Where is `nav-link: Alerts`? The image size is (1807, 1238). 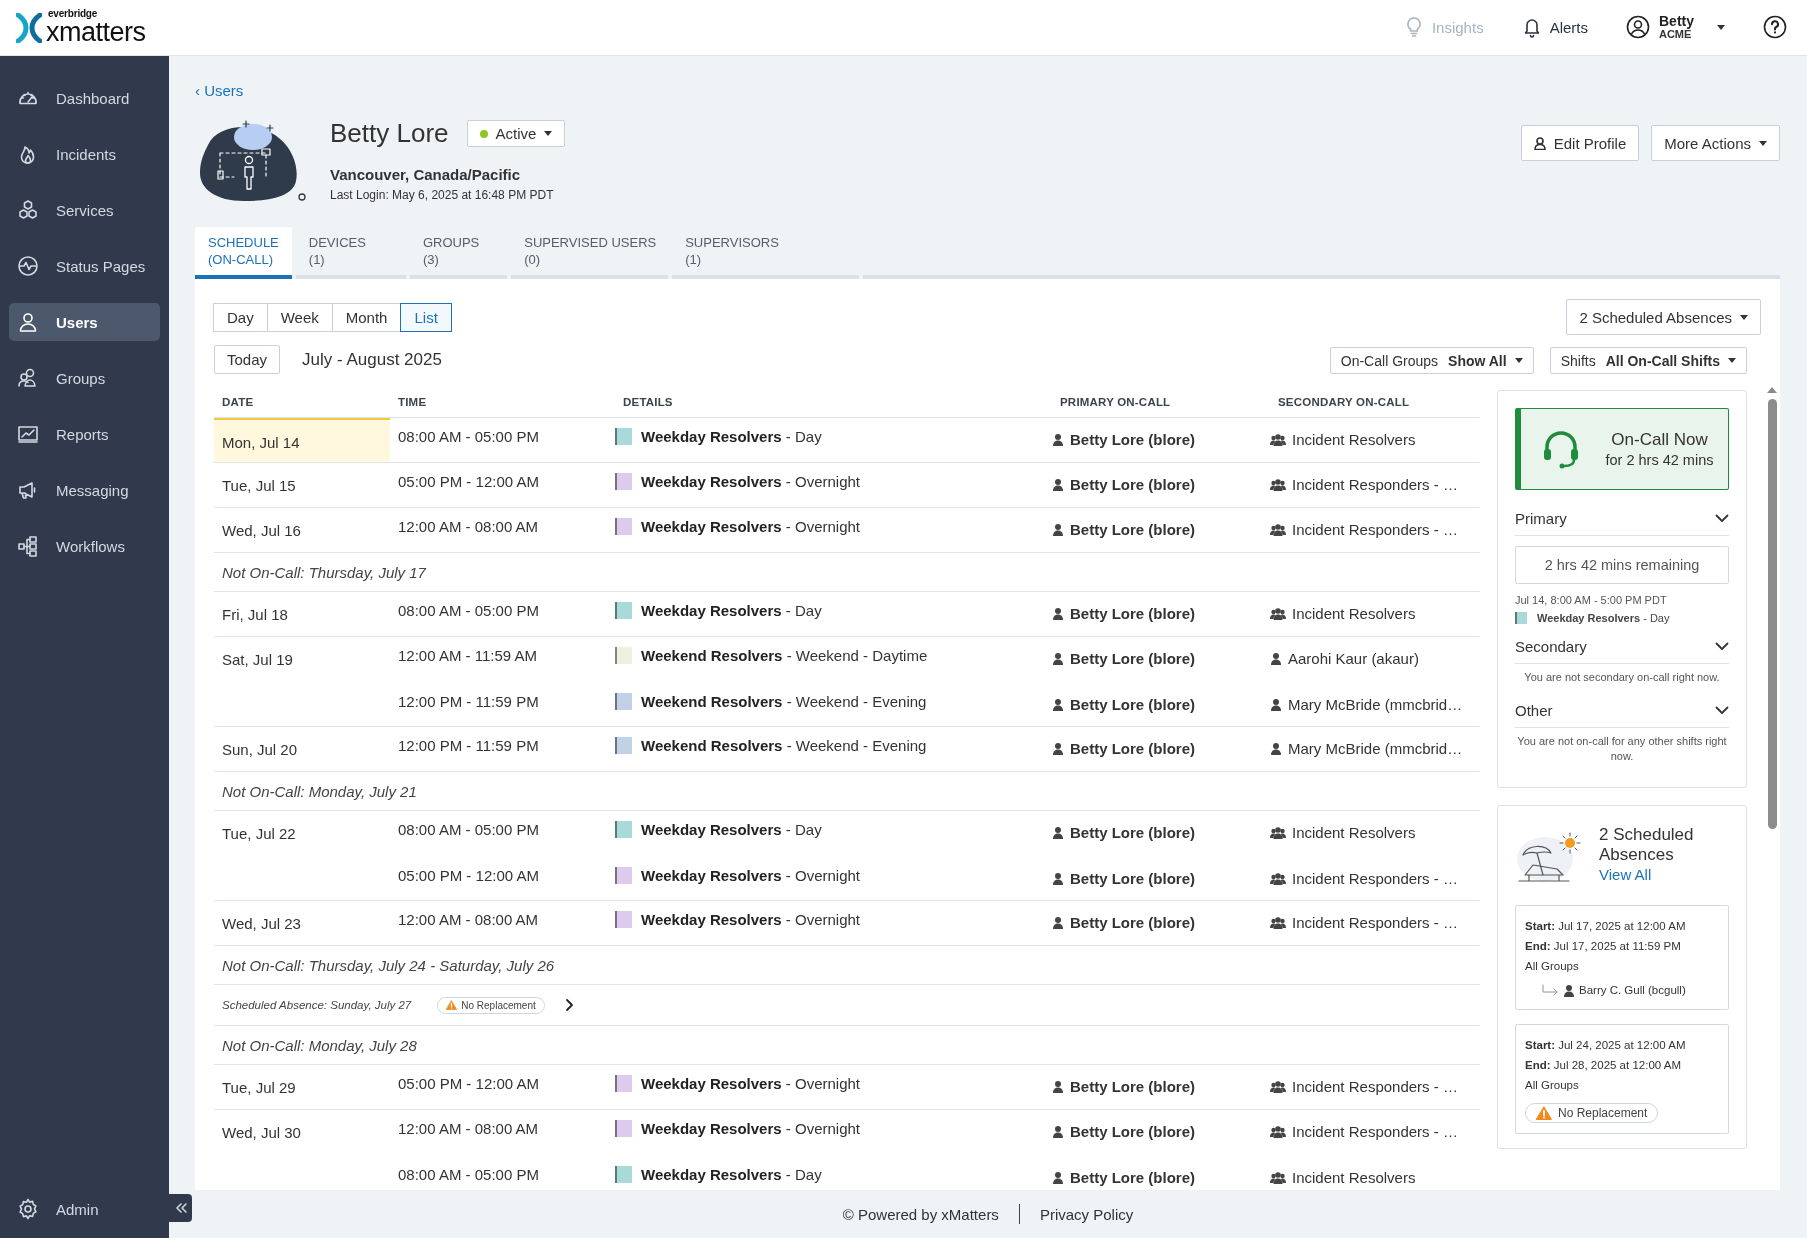
nav-link: Alerts is located at coordinates (1554, 27).